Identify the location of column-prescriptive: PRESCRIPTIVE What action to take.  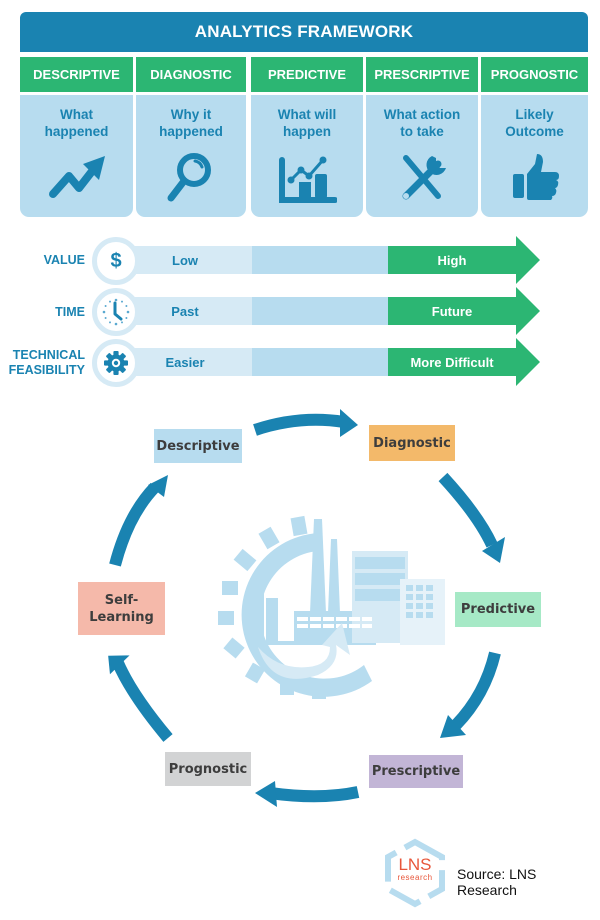
(422, 137).